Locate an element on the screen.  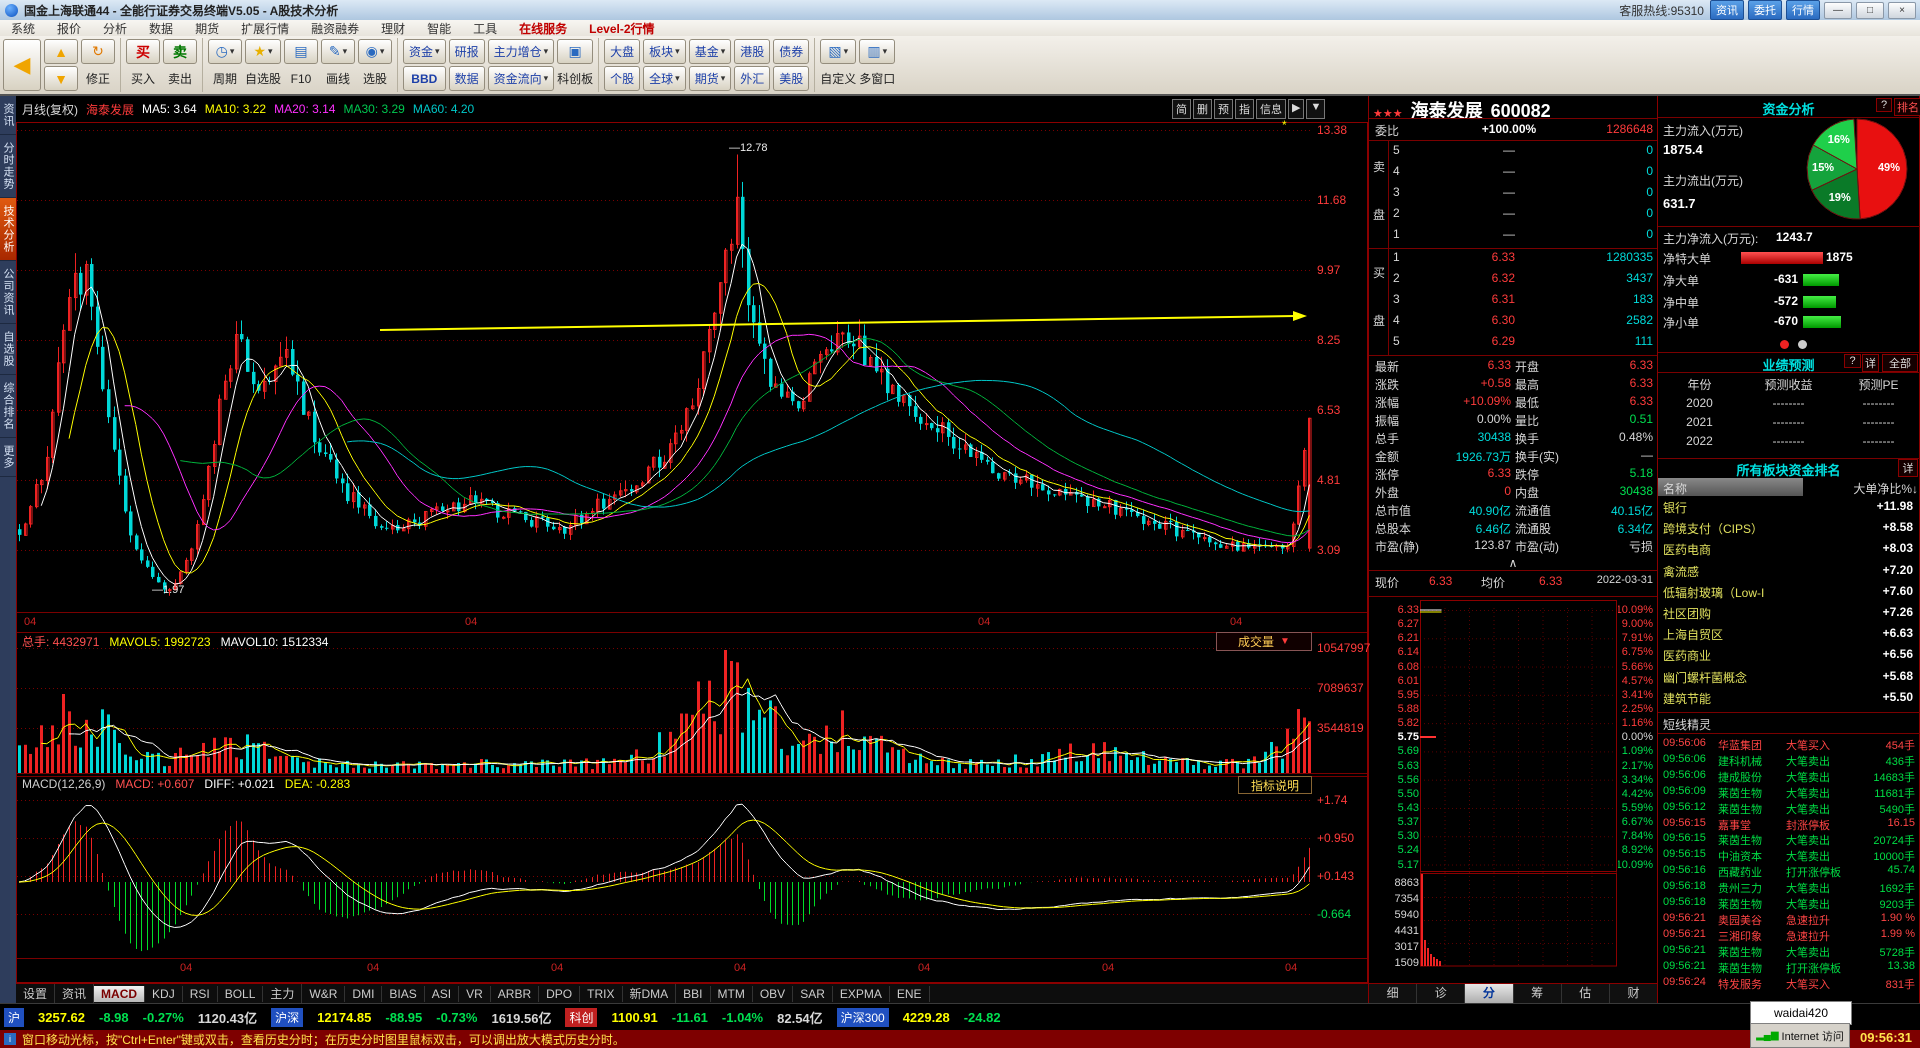
forecast-button-1: 详 is located at coordinates (1870, 363).